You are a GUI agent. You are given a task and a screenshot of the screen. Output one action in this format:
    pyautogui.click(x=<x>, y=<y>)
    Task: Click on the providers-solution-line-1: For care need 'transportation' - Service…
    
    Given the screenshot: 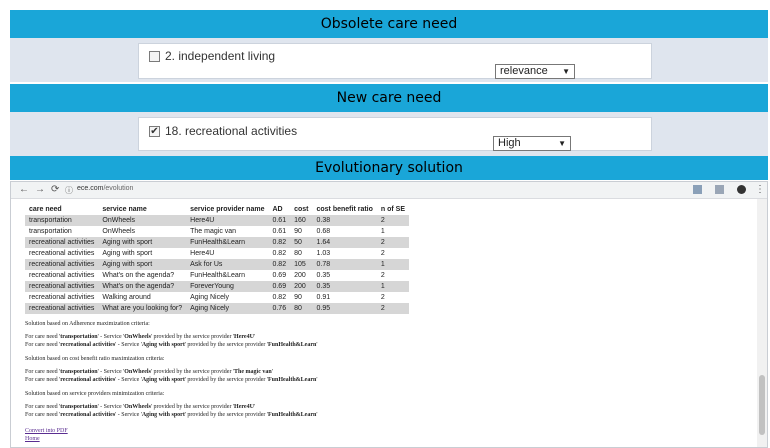 What is the action you would take?
    pyautogui.click(x=140, y=407)
    